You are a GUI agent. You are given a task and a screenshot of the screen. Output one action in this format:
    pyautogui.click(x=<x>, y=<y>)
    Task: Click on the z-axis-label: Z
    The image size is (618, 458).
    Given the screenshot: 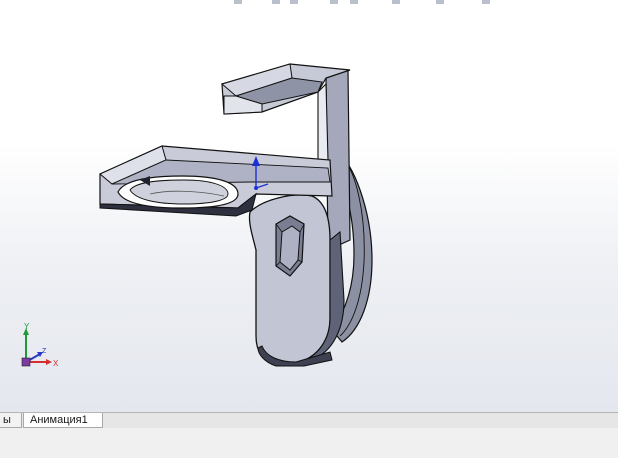 What is the action you would take?
    pyautogui.click(x=44, y=351)
    